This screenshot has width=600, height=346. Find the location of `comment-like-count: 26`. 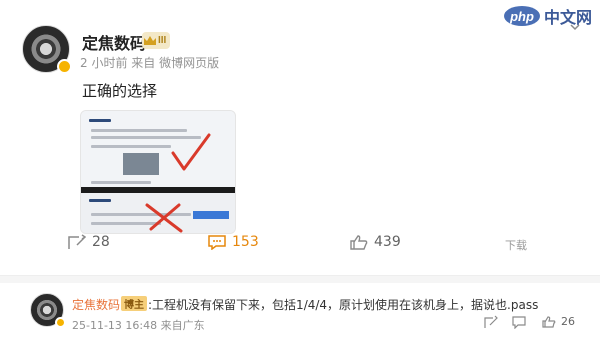

comment-like-count: 26 is located at coordinates (568, 321).